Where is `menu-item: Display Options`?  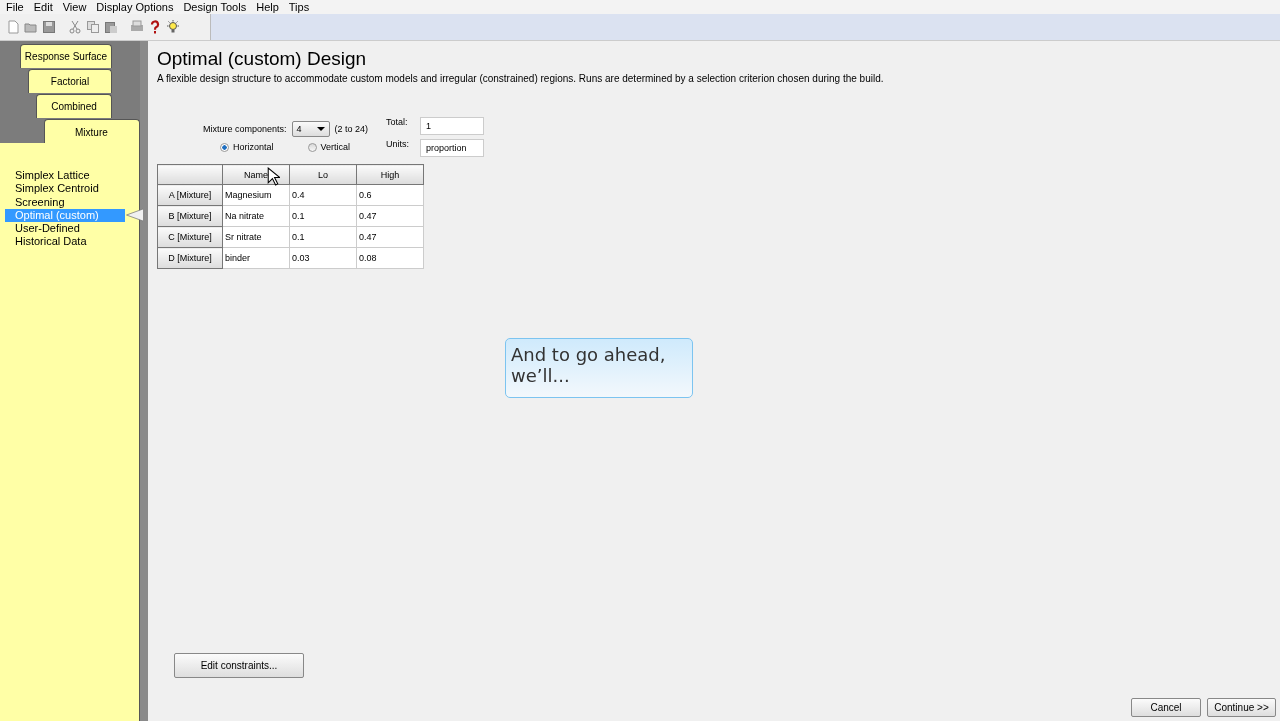
menu-item: Display Options is located at coordinates (135, 7).